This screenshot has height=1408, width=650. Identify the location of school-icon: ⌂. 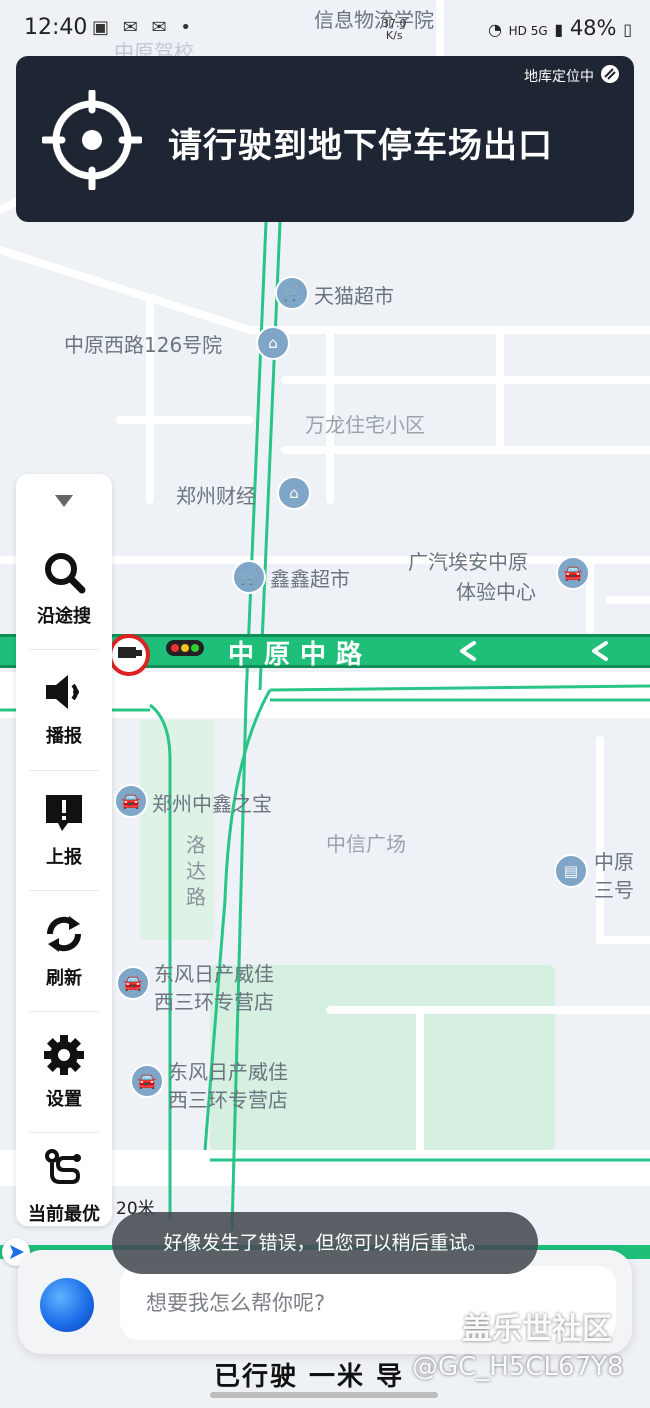
(294, 493).